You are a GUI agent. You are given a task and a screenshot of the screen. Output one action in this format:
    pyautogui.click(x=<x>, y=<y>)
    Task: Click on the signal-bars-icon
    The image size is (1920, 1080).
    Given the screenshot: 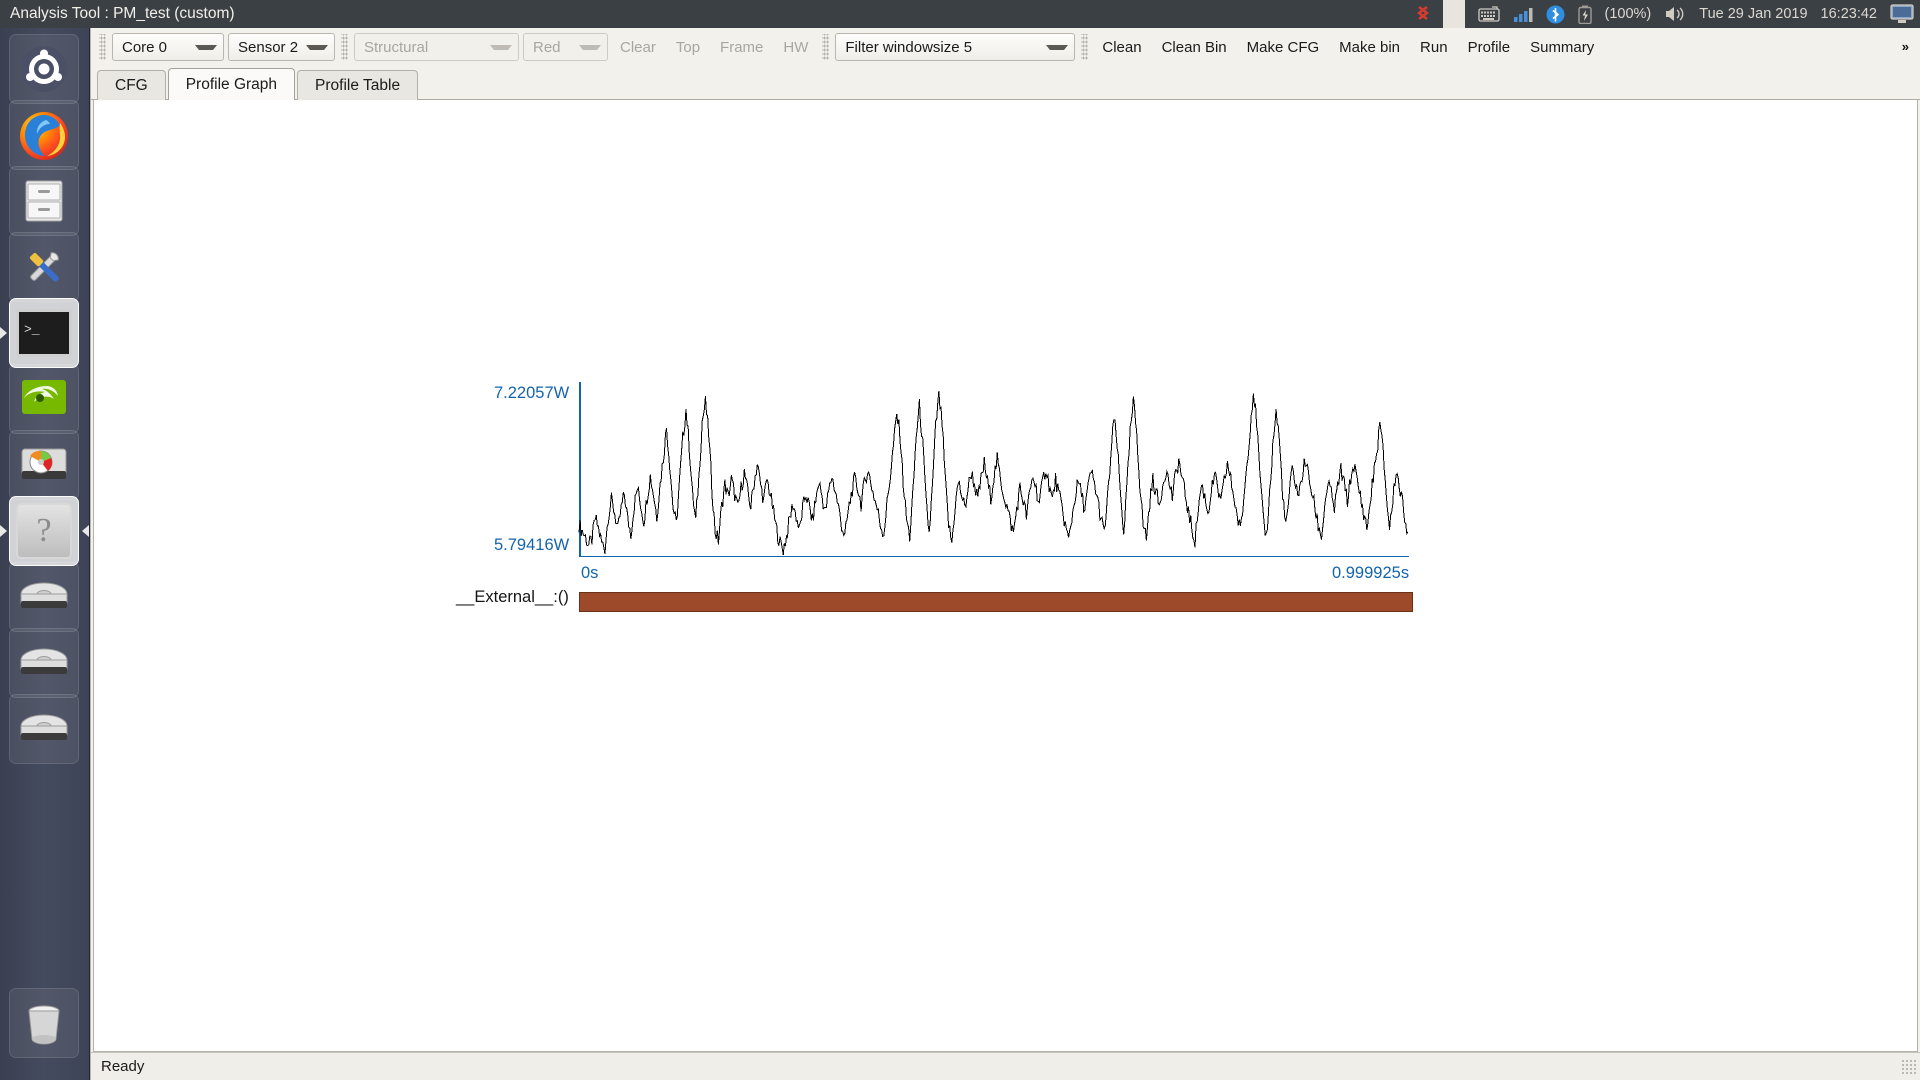 What is the action you would take?
    pyautogui.click(x=1523, y=14)
    